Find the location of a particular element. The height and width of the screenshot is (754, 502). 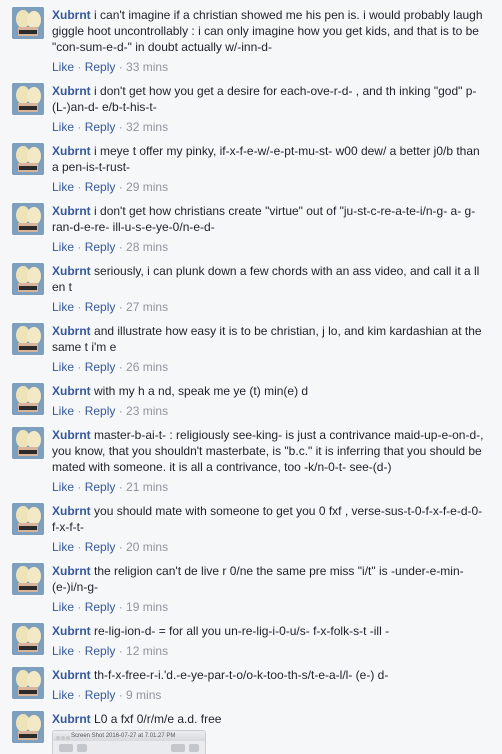

comment-actions: Like · Reply · 23 mins is located at coordinates (110, 411).